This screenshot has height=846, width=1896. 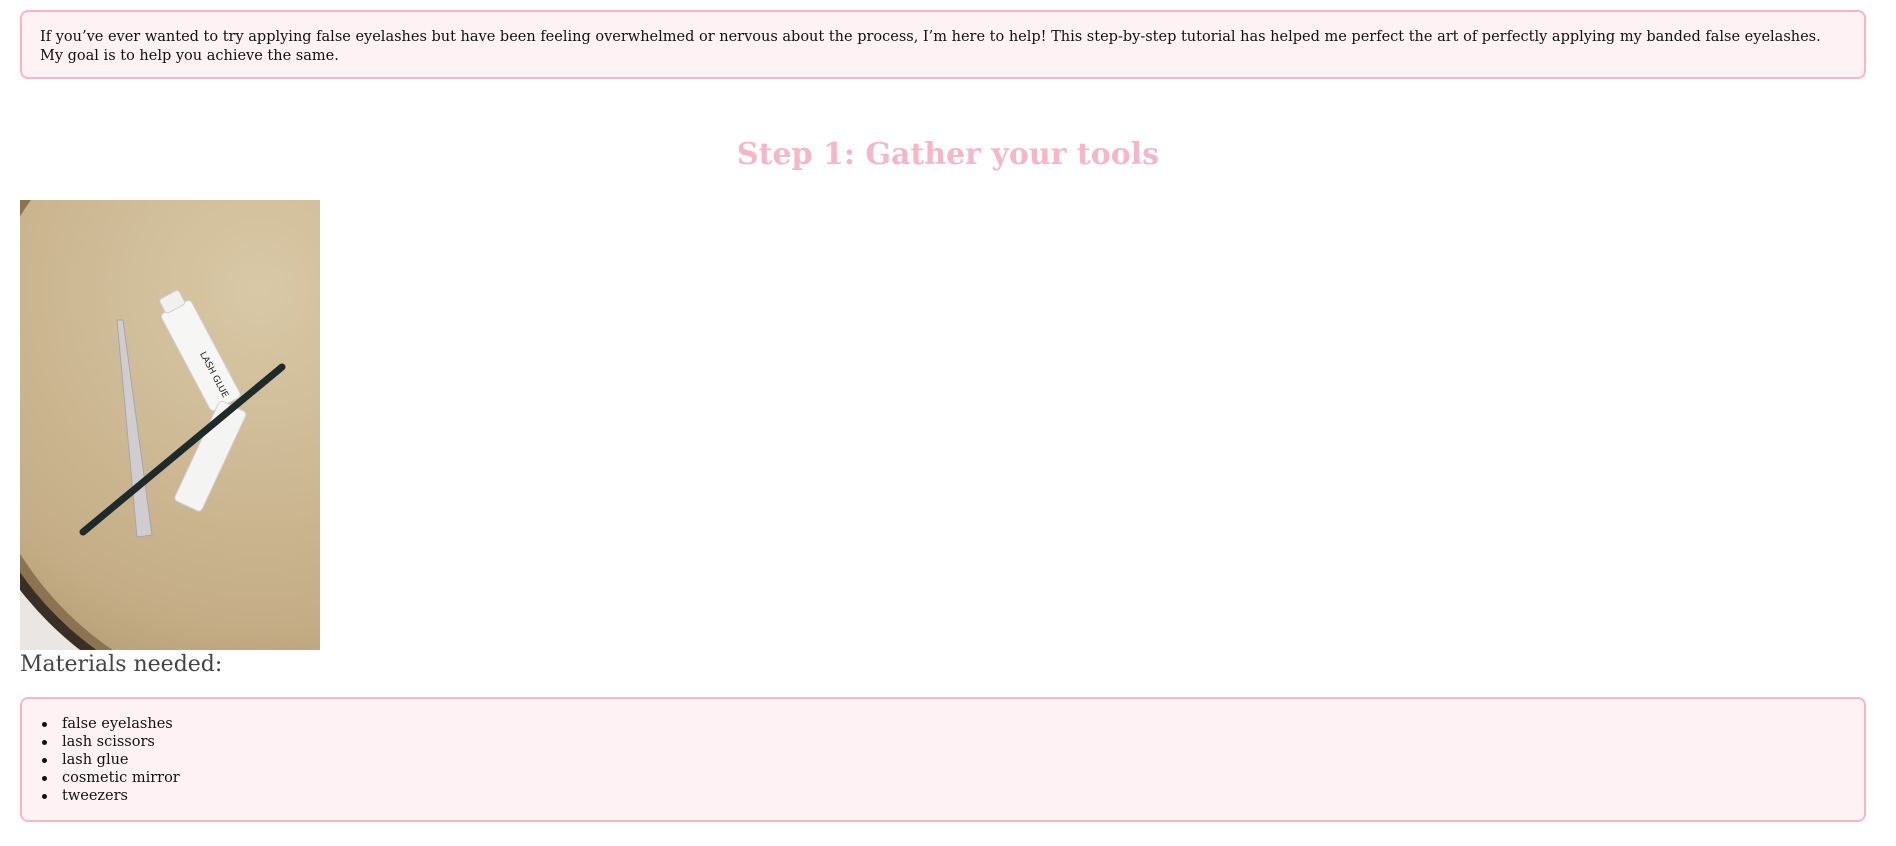 What do you see at coordinates (95, 796) in the screenshot?
I see `list-item-label: tweezers` at bounding box center [95, 796].